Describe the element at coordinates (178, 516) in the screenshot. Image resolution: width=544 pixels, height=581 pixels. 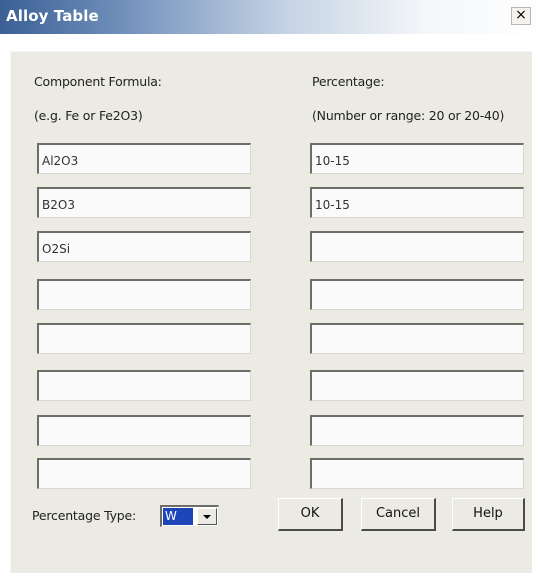
I see `percentage-type-value: W` at that location.